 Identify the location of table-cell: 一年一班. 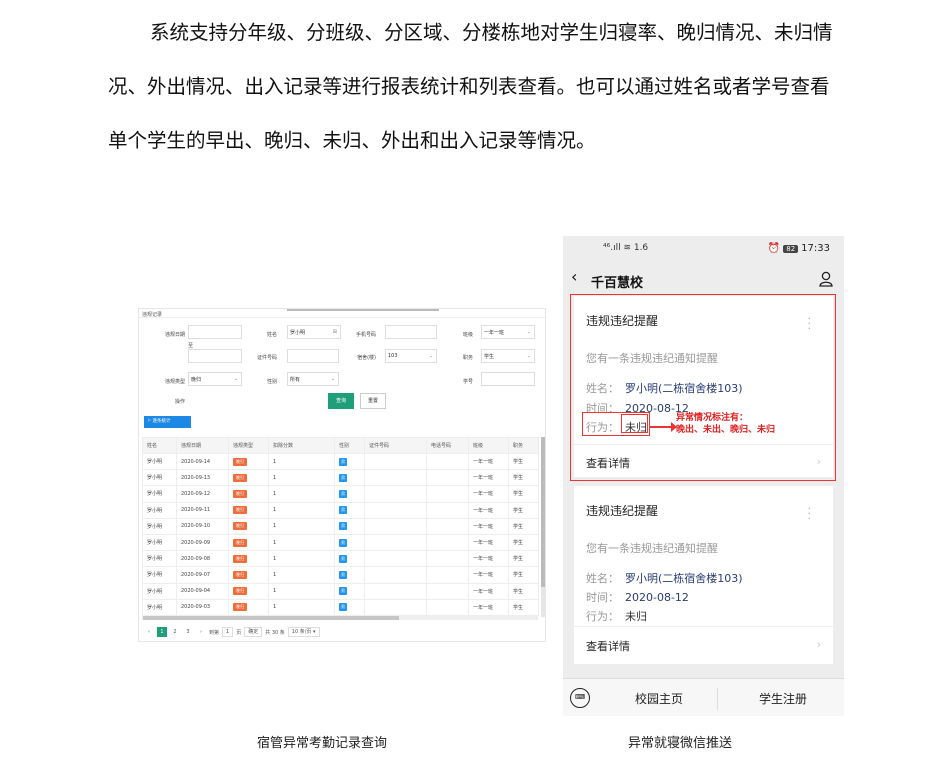
(488, 494).